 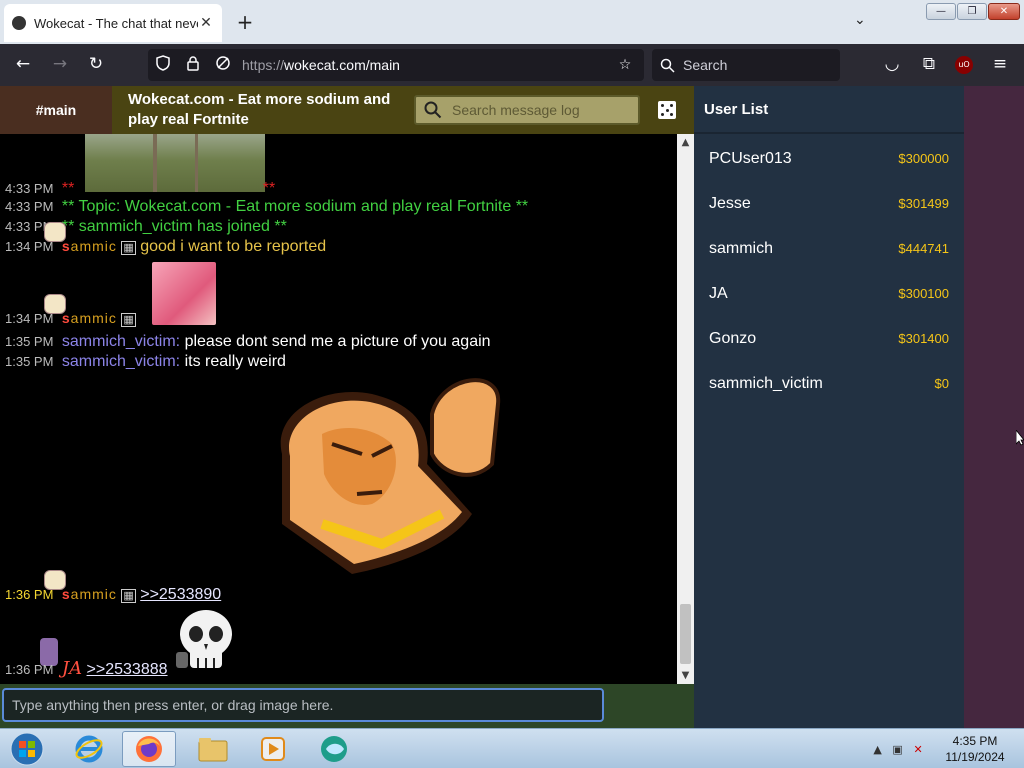 What do you see at coordinates (269, 188) in the screenshot?
I see `message-text: **` at bounding box center [269, 188].